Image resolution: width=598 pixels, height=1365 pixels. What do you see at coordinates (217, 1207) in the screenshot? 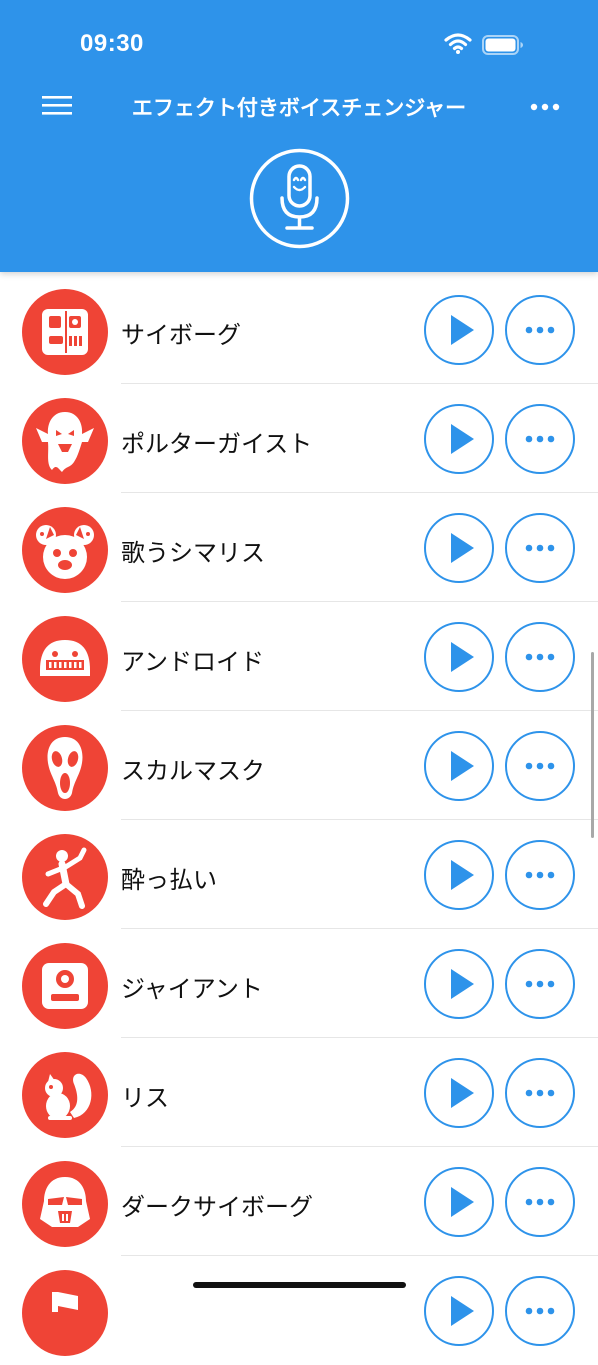
I see `effect-label: ダークサイボーグ` at bounding box center [217, 1207].